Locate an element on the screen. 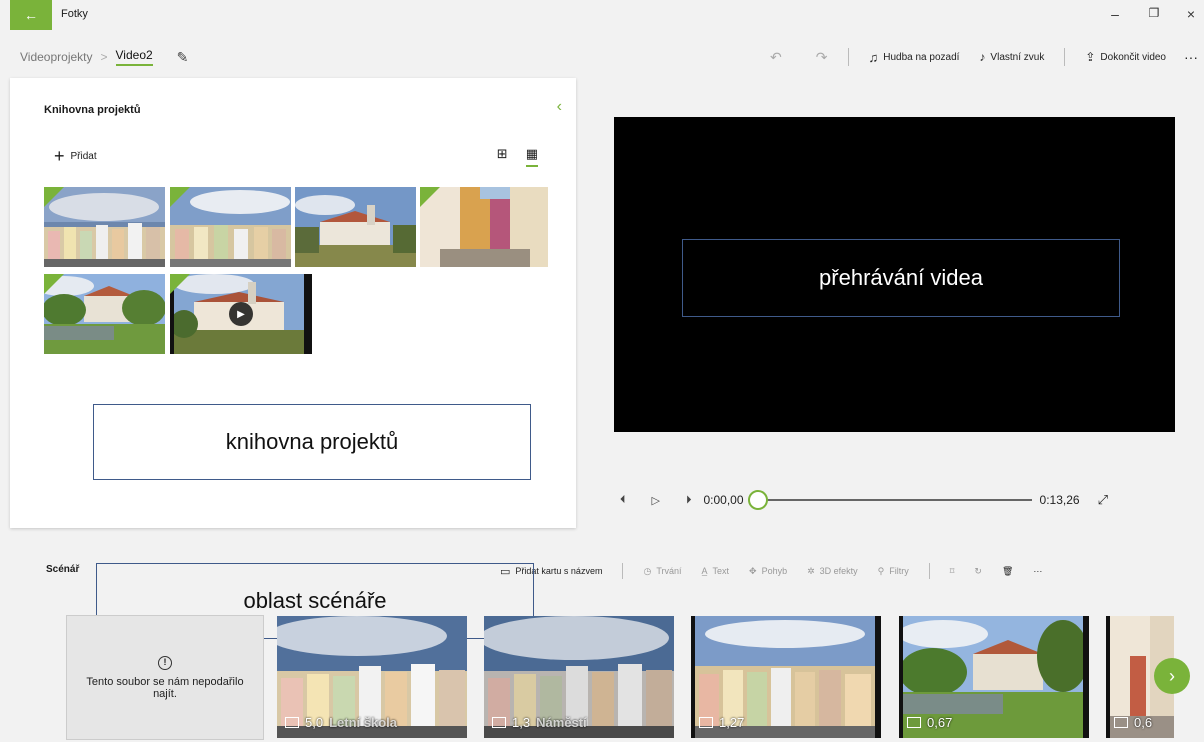 The width and height of the screenshot is (1204, 742). view-toggle: ⊞ ▦ is located at coordinates (517, 156).